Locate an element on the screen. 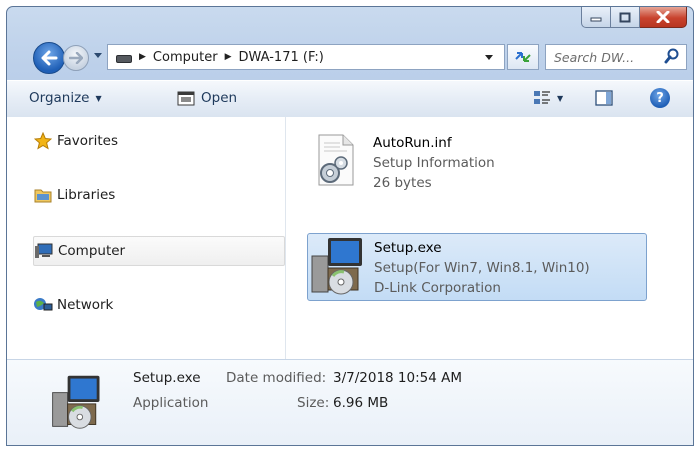 This screenshot has height=451, width=698. change-view-button: ▼ is located at coordinates (548, 98).